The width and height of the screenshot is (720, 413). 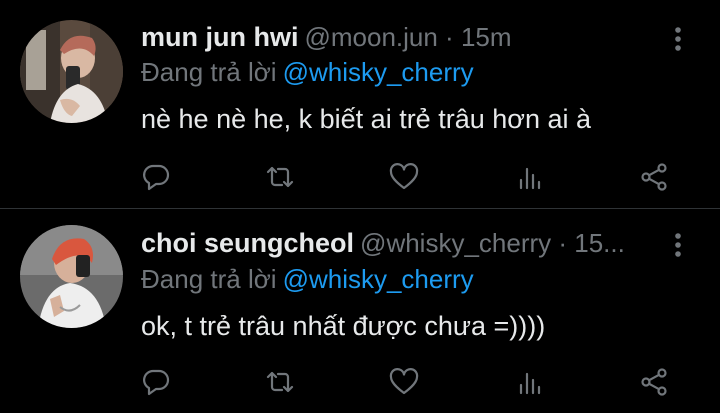 What do you see at coordinates (219, 37) in the screenshot?
I see `display-name: mun jun hwi` at bounding box center [219, 37].